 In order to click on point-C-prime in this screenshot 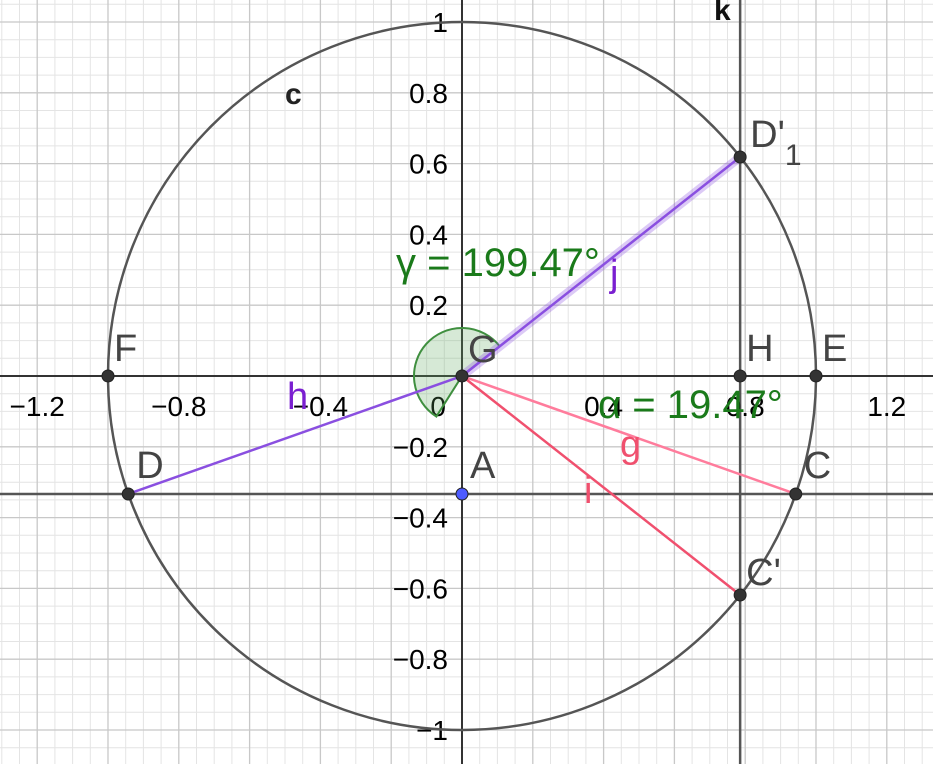, I will do `click(740, 595)`.